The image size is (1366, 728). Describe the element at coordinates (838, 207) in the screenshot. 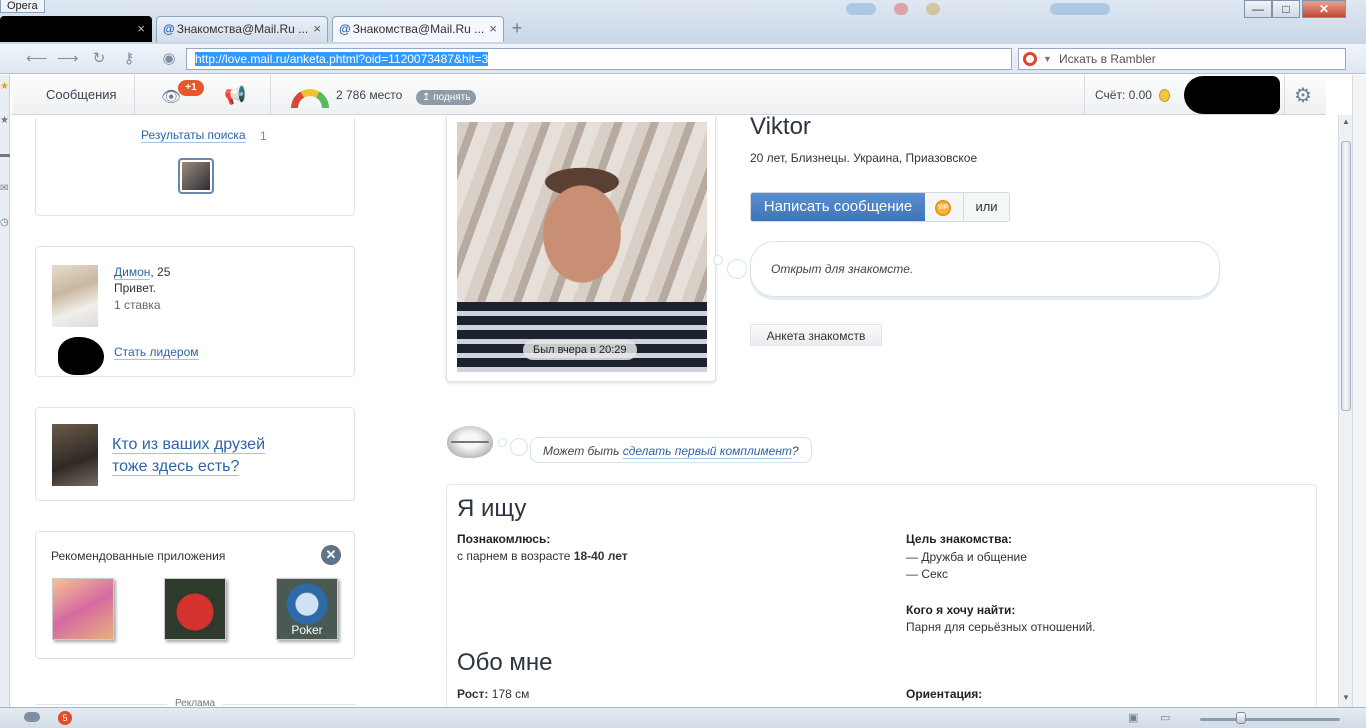

I see `write-message-button: Написать сообщение` at that location.